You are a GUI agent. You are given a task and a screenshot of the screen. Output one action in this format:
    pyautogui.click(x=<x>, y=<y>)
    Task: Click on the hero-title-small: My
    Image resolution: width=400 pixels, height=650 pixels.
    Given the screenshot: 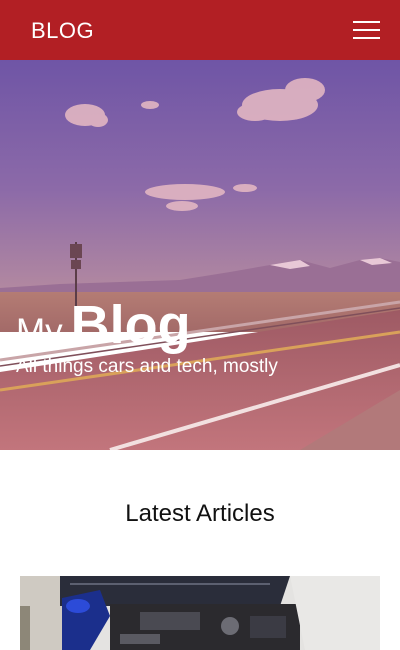 What is the action you would take?
    pyautogui.click(x=39, y=331)
    